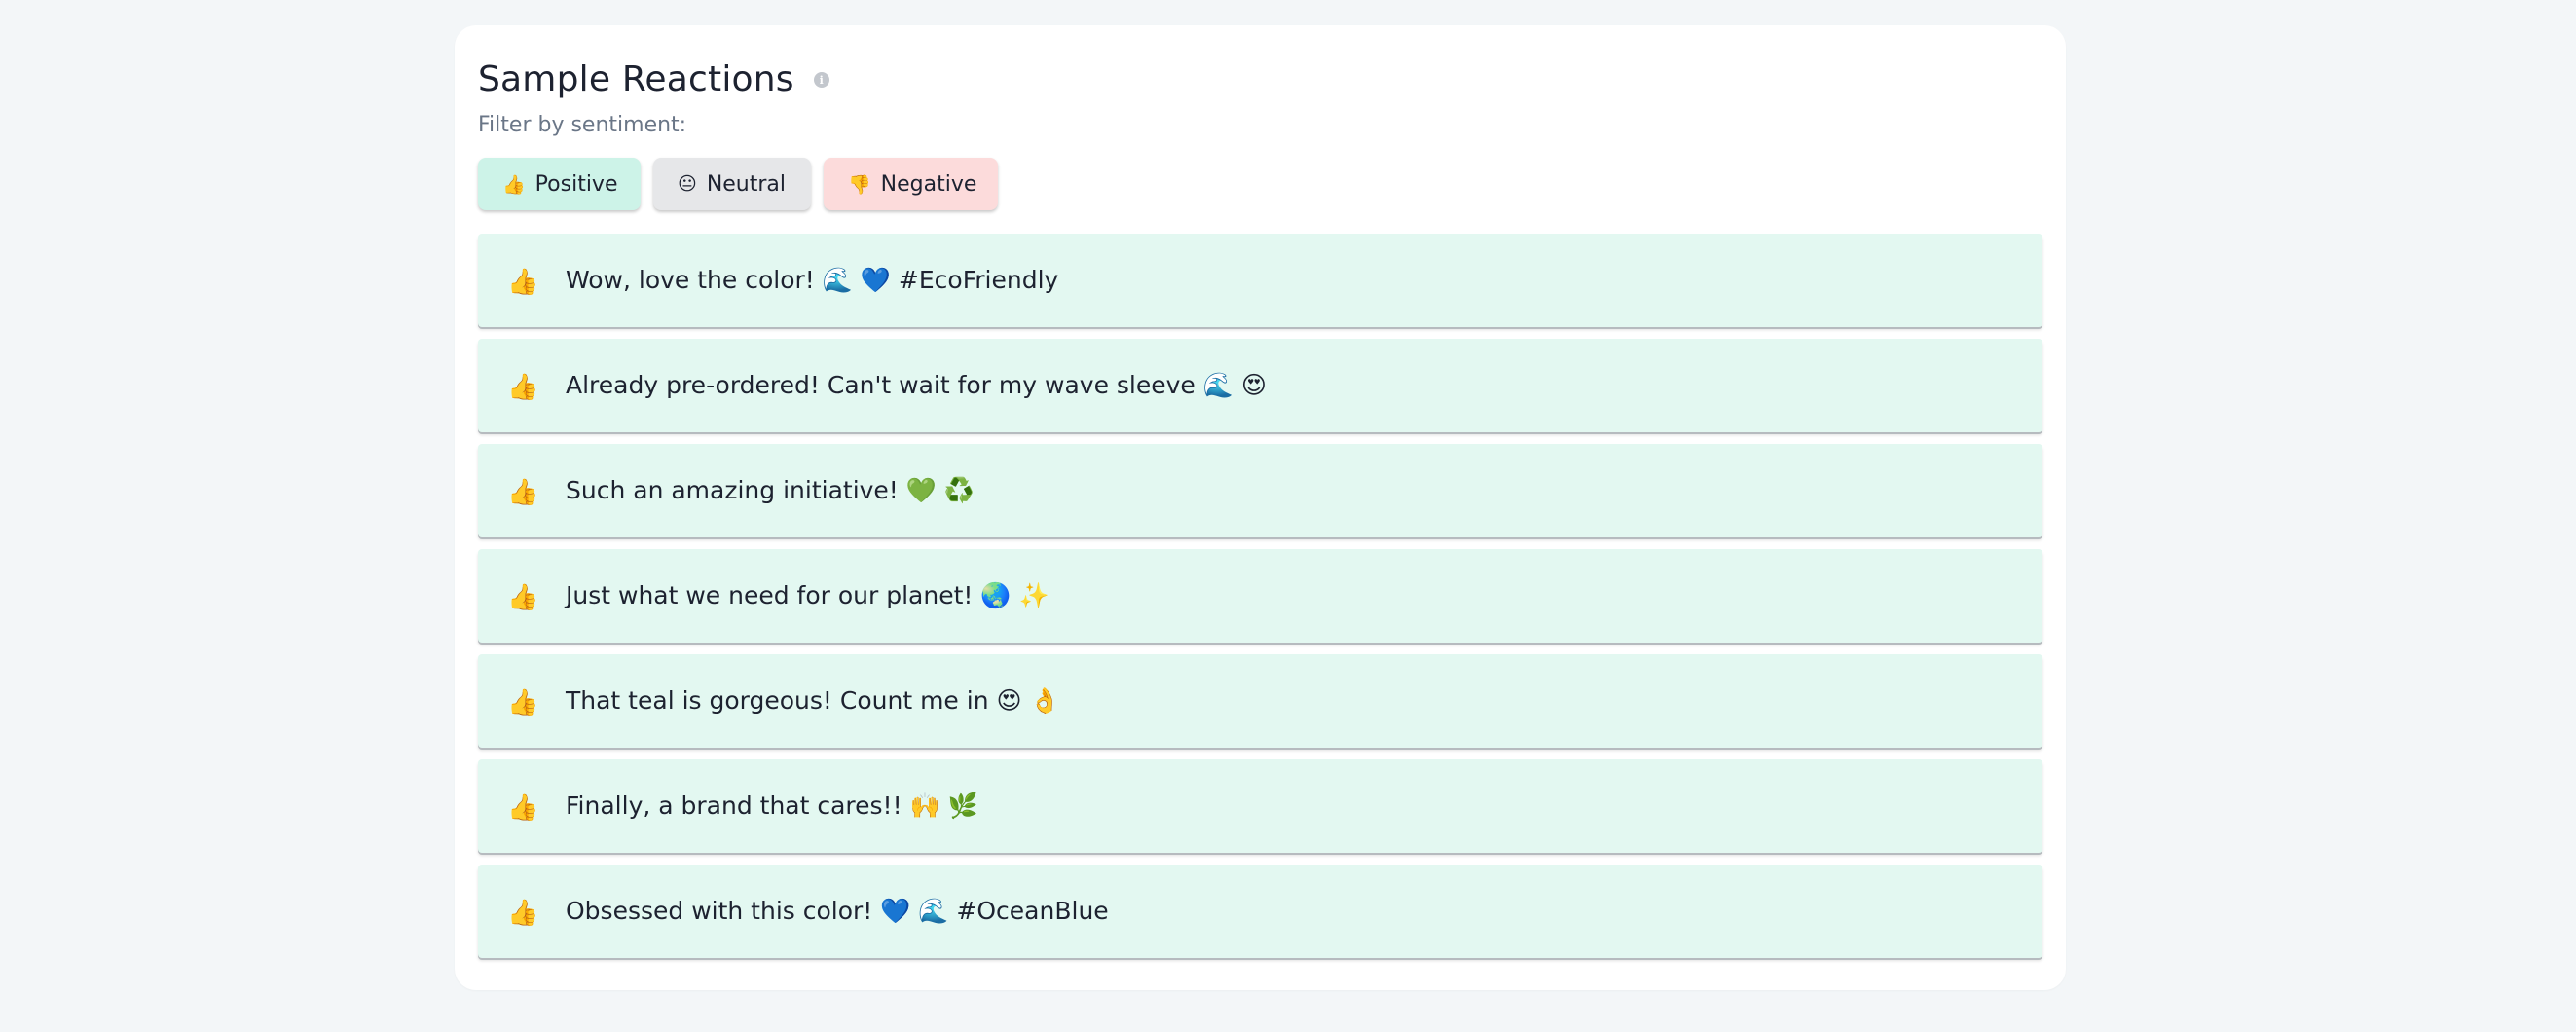 The height and width of the screenshot is (1032, 2576). I want to click on reaction-text: That teal is gorgeous! Count me in 😍 👌, so click(813, 701).